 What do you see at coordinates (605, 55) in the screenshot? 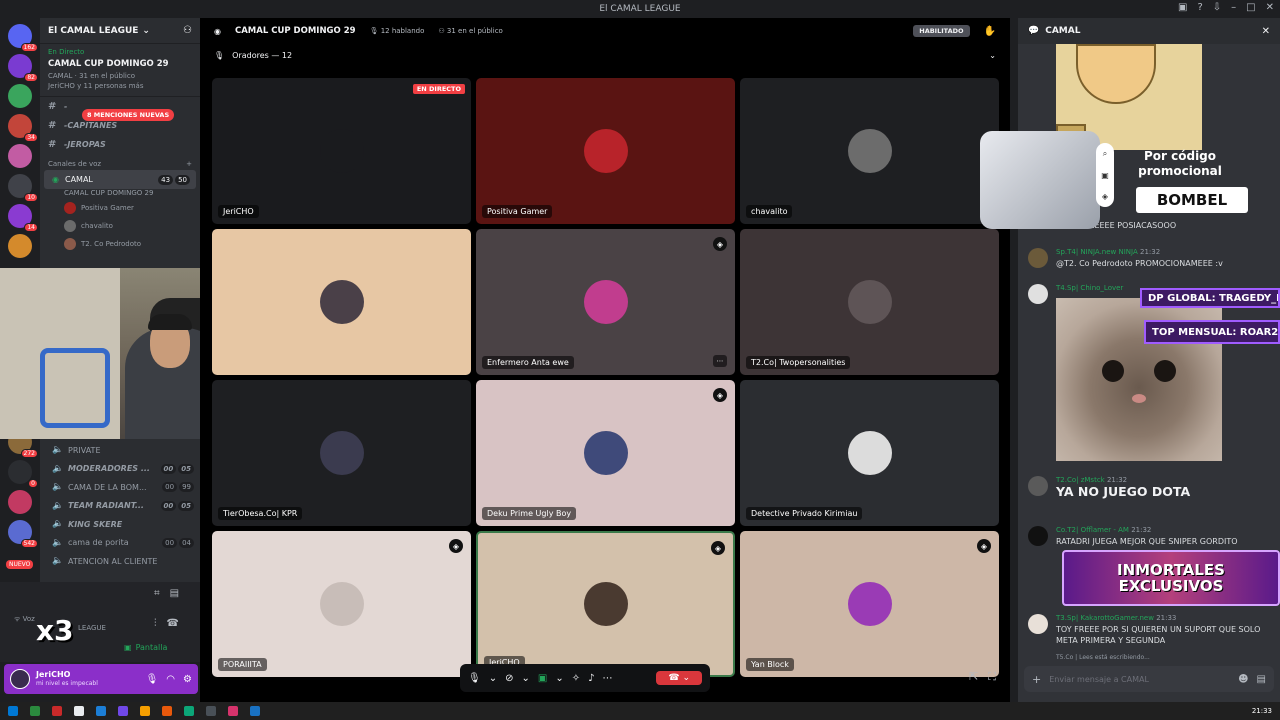
I see `speakers-header: 🎙 Oradores — 12 ⌄` at bounding box center [605, 55].